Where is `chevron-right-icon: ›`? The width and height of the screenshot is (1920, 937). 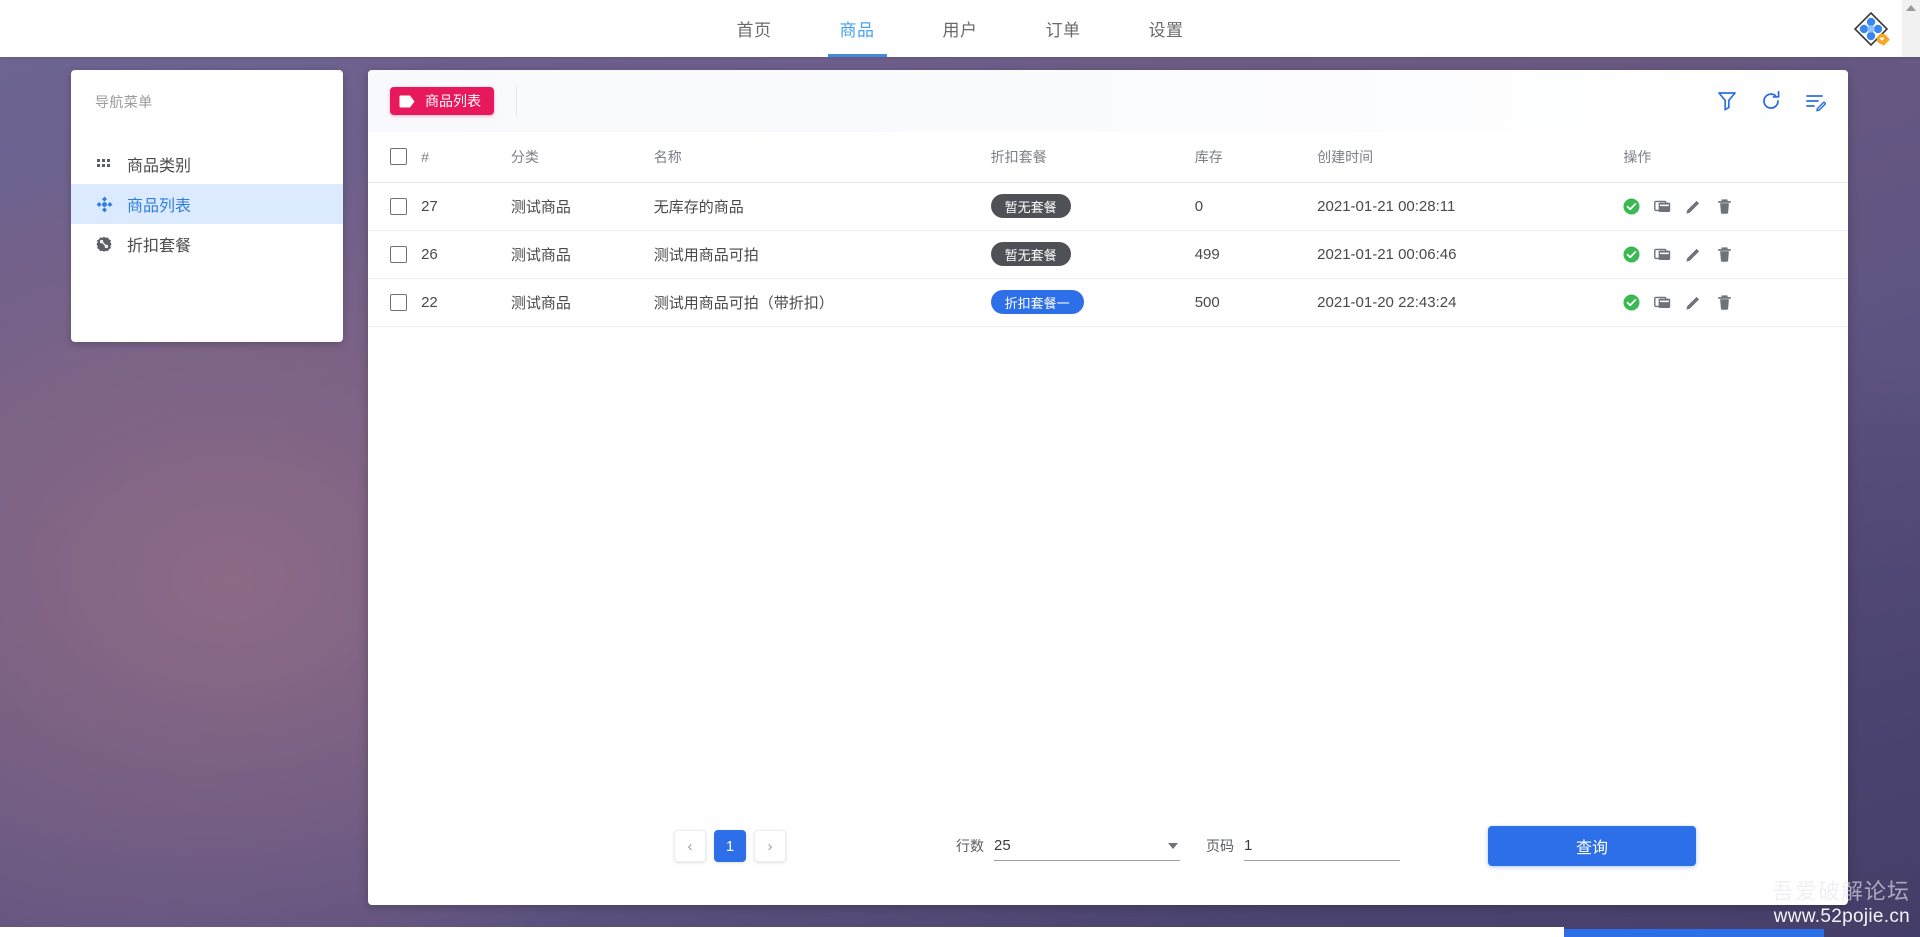 chevron-right-icon: › is located at coordinates (770, 846).